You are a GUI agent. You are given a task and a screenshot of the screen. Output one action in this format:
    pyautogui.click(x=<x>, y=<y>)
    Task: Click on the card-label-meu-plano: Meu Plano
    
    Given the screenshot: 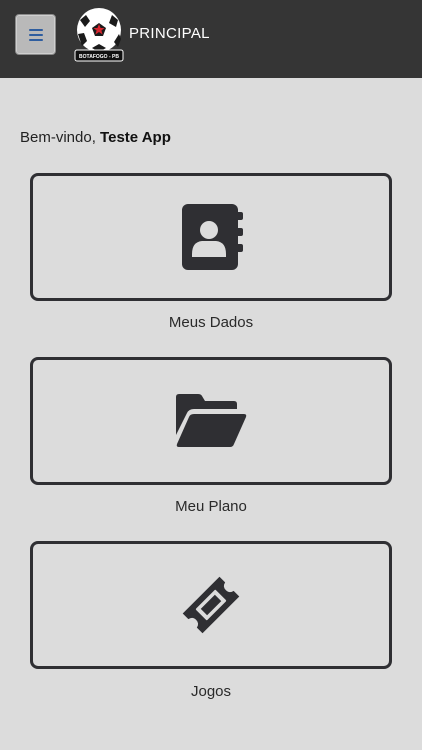 What is the action you would take?
    pyautogui.click(x=211, y=506)
    